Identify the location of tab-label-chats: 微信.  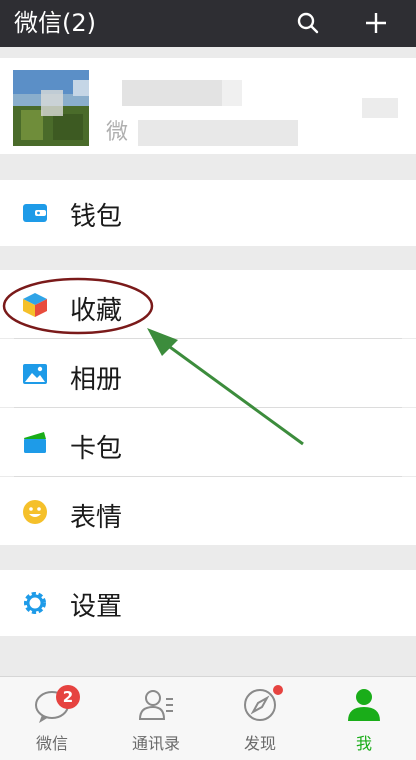
(51, 743).